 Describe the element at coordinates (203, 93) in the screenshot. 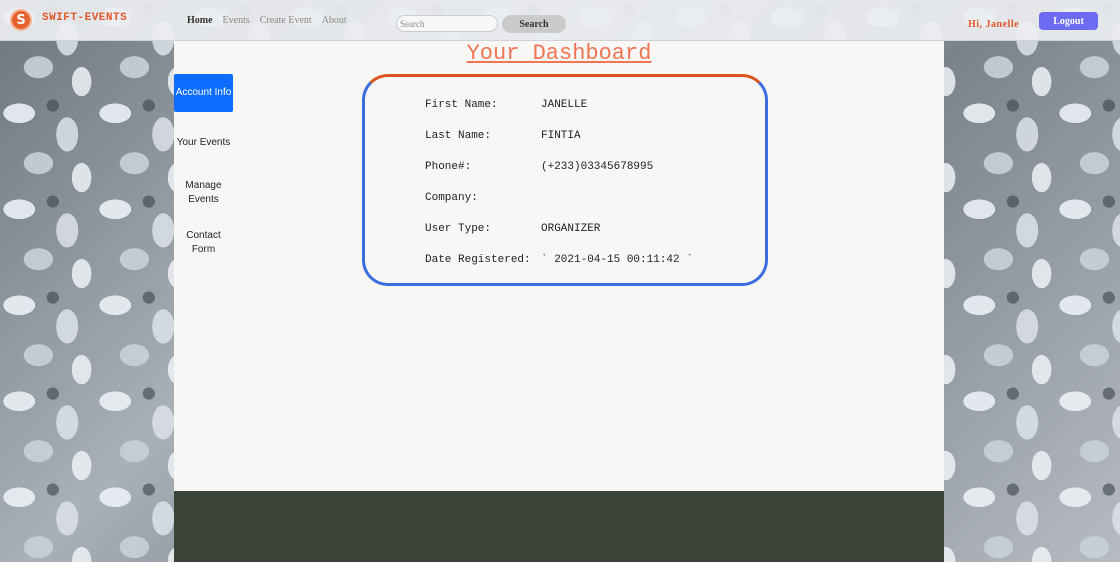

I see `sidebar-item-account-info: Account Info` at that location.